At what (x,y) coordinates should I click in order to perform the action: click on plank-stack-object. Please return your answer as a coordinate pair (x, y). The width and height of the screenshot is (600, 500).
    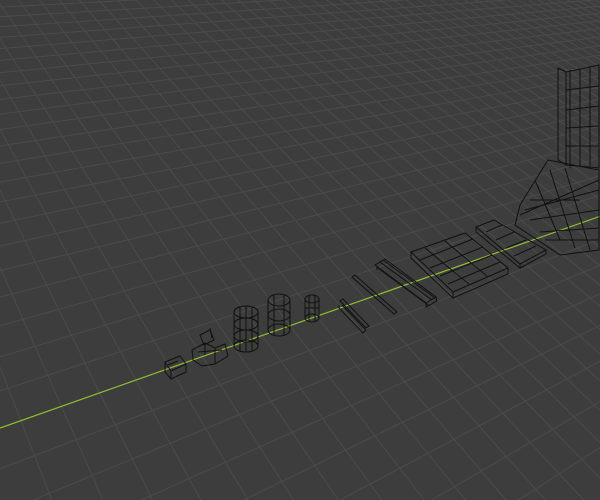
    Looking at the image, I should click on (406, 283).